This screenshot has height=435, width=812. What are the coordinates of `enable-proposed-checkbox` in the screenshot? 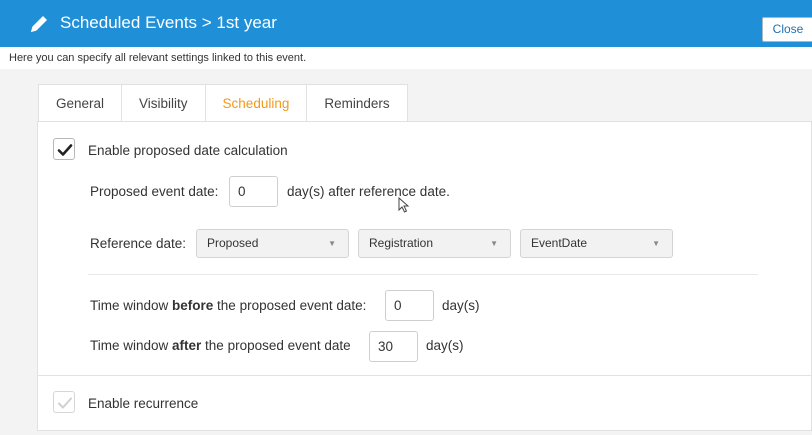 It's located at (64, 149).